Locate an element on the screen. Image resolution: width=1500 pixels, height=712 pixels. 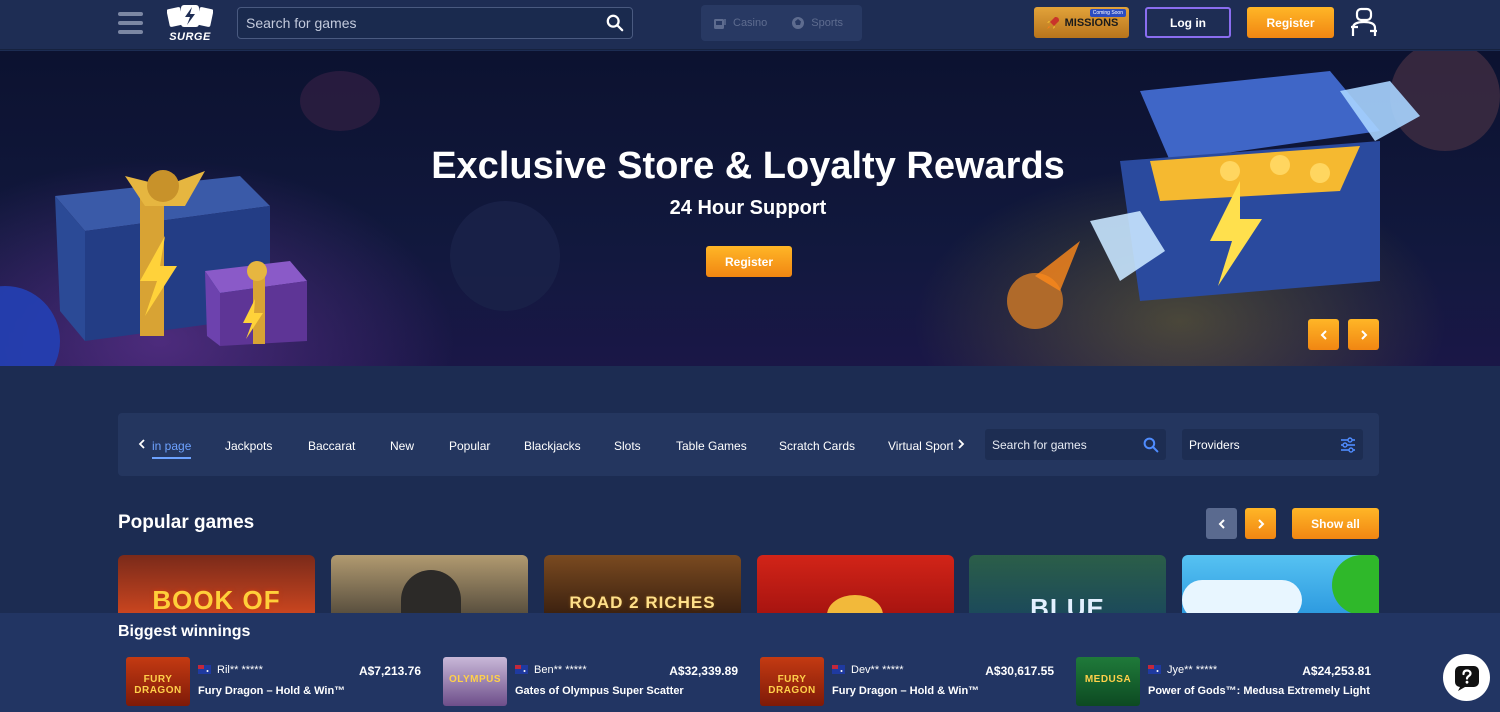
tab-main-page: in page is located at coordinates (172, 449).